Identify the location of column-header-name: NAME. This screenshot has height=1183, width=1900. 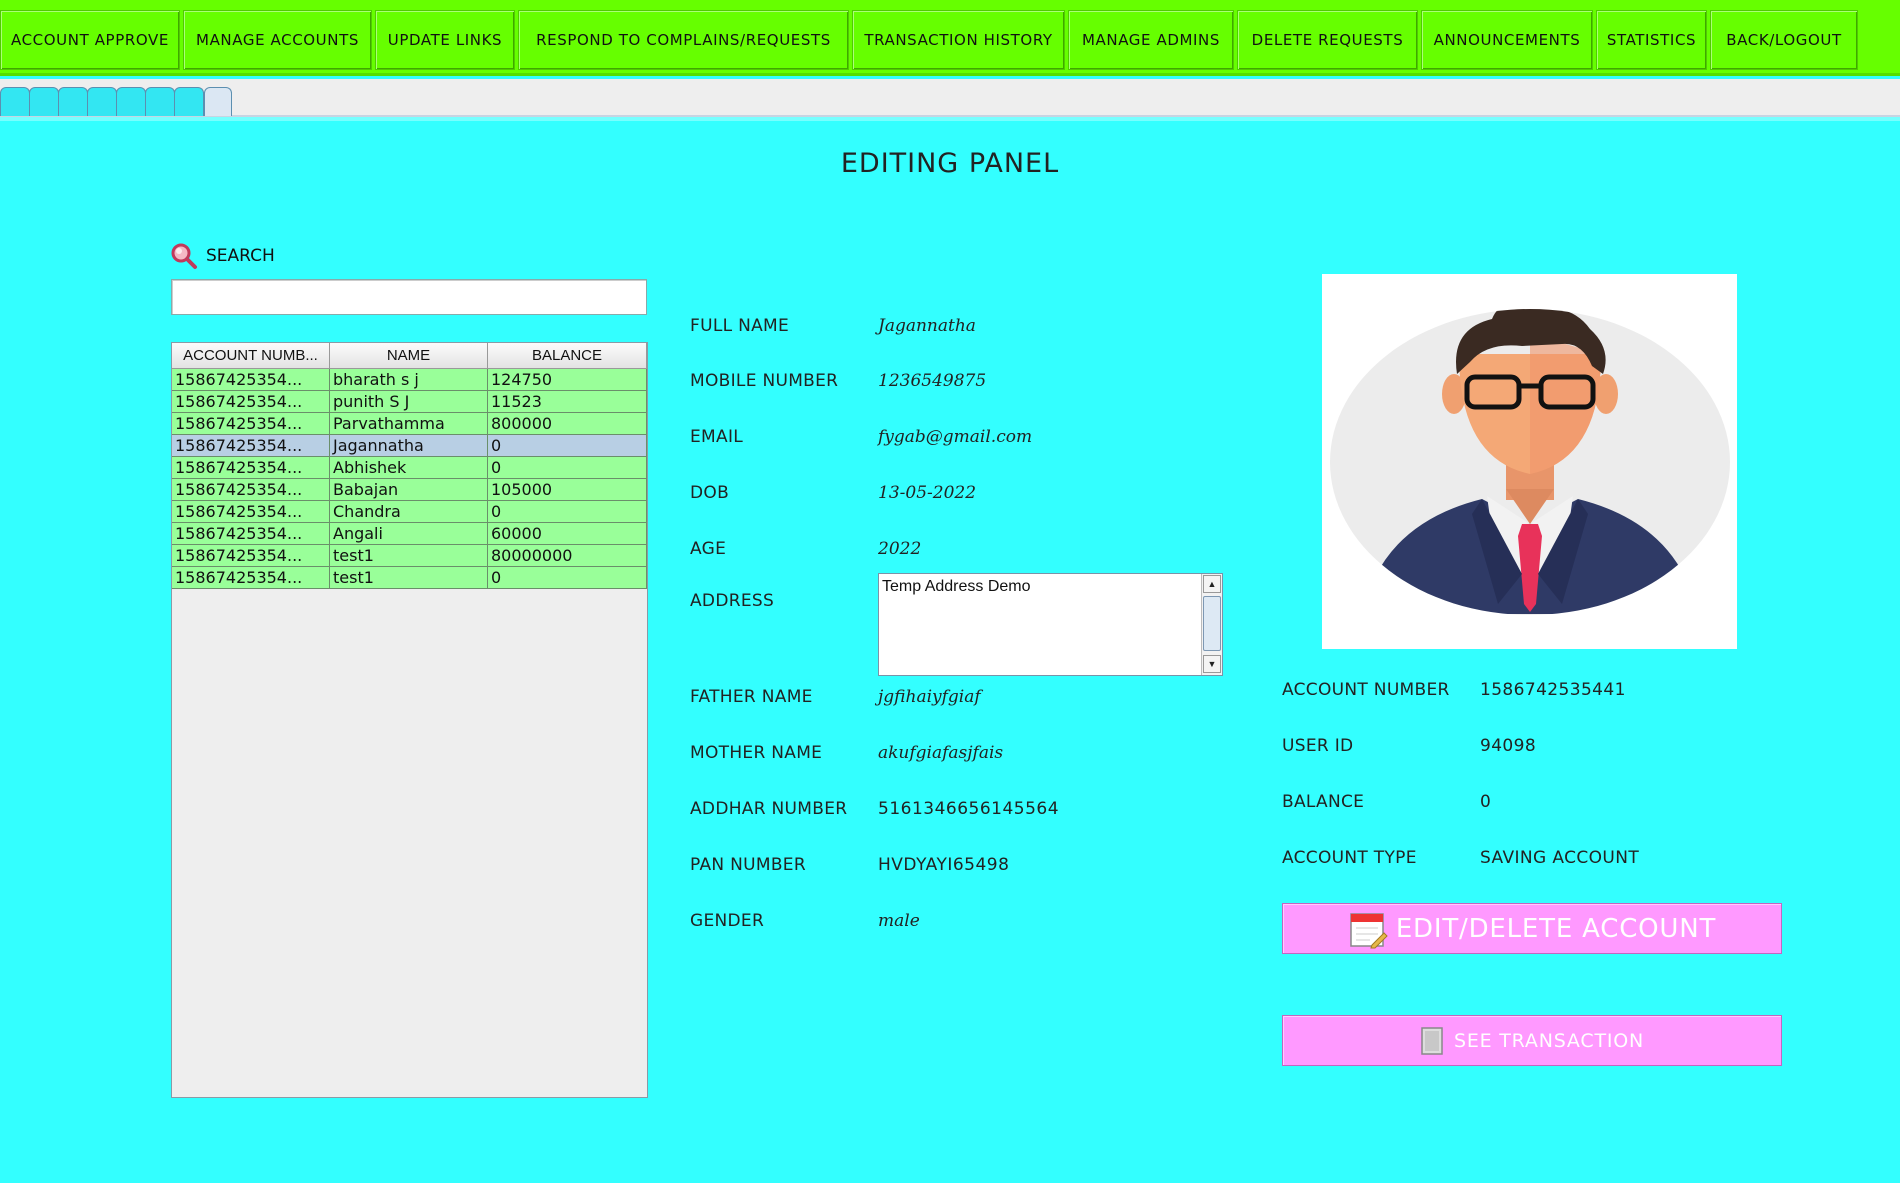
(409, 356).